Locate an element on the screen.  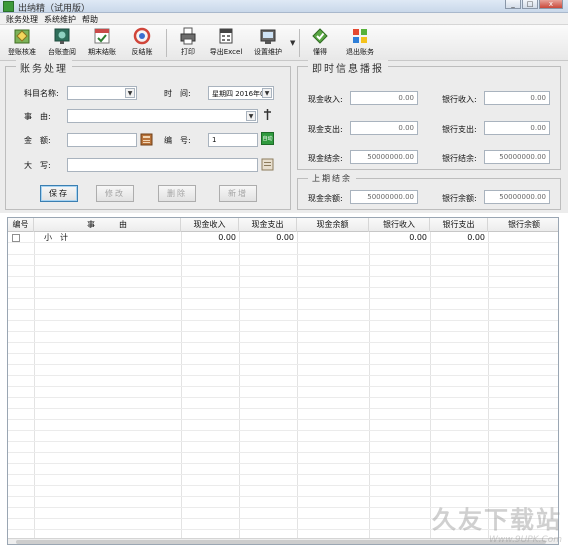
account-select: ▼ is located at coordinates (102, 93).